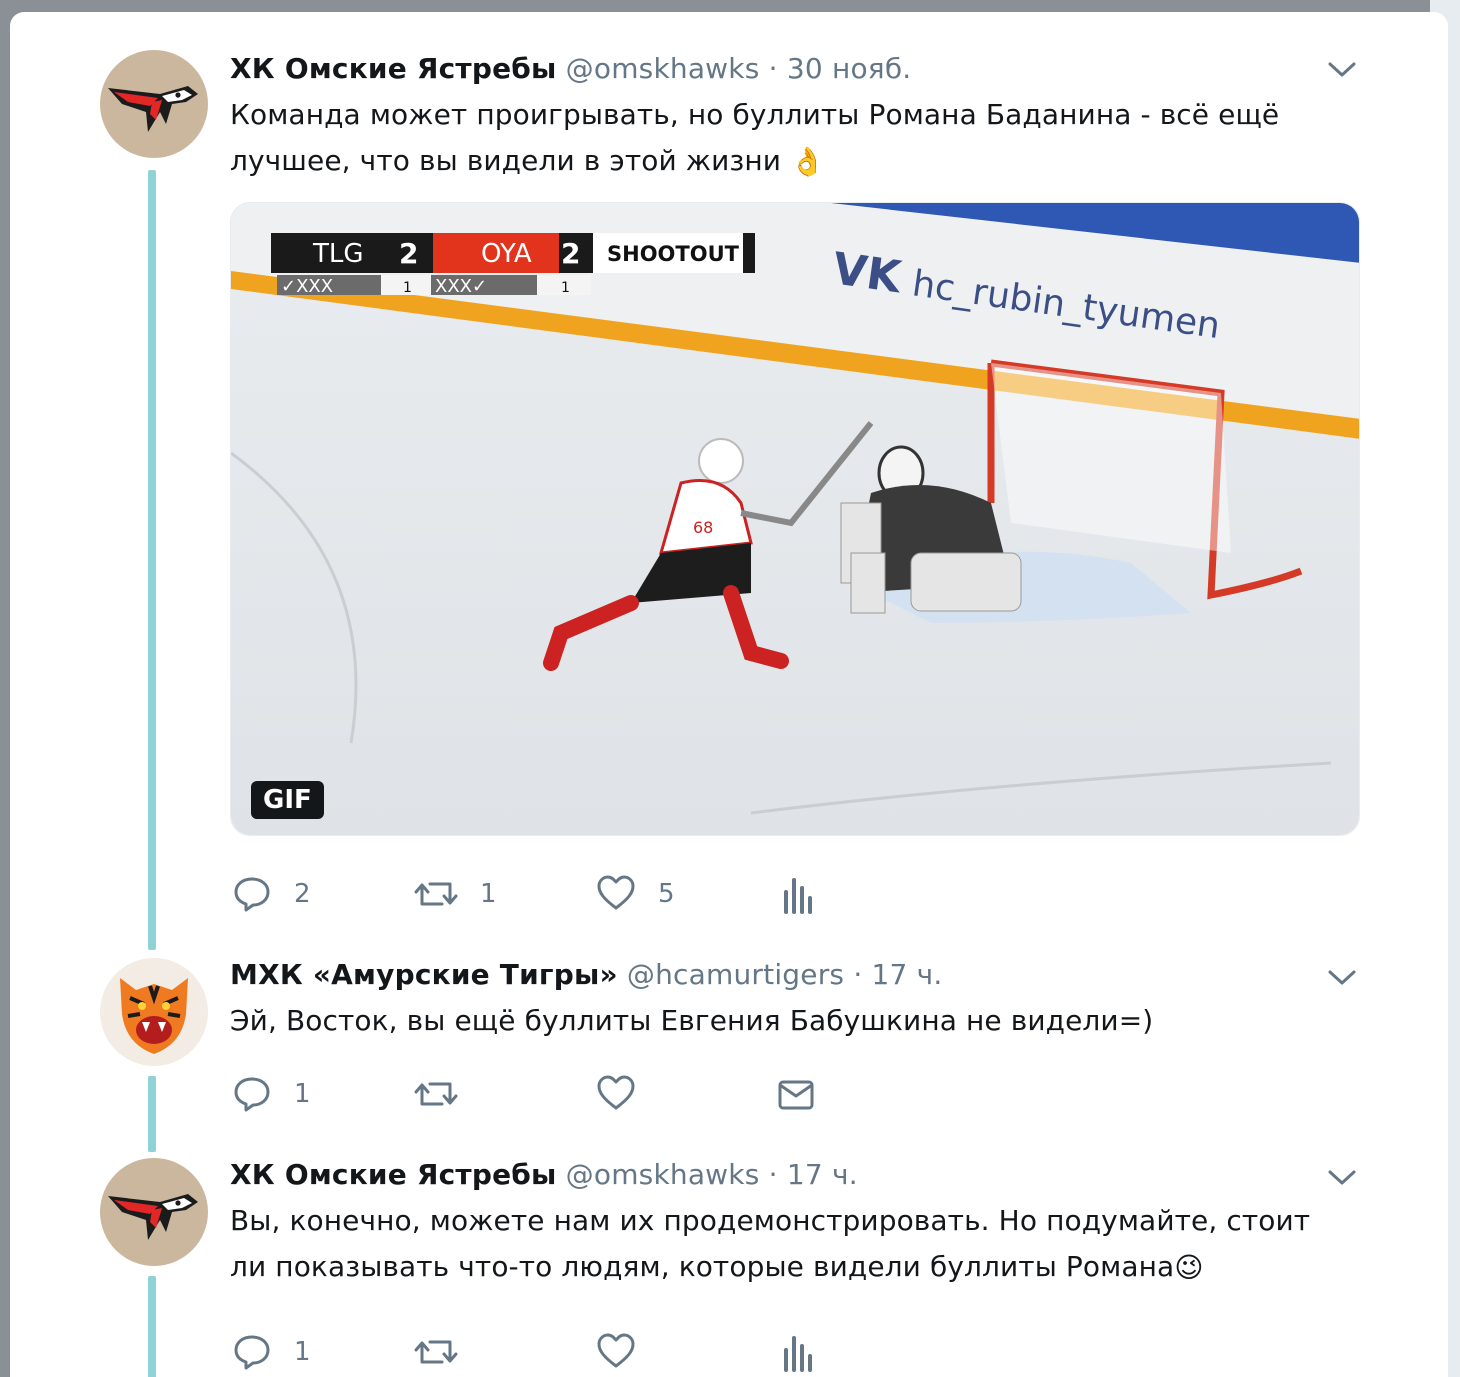 This screenshot has width=1460, height=1377. What do you see at coordinates (408, 253) in the screenshot?
I see `home-score: 2` at bounding box center [408, 253].